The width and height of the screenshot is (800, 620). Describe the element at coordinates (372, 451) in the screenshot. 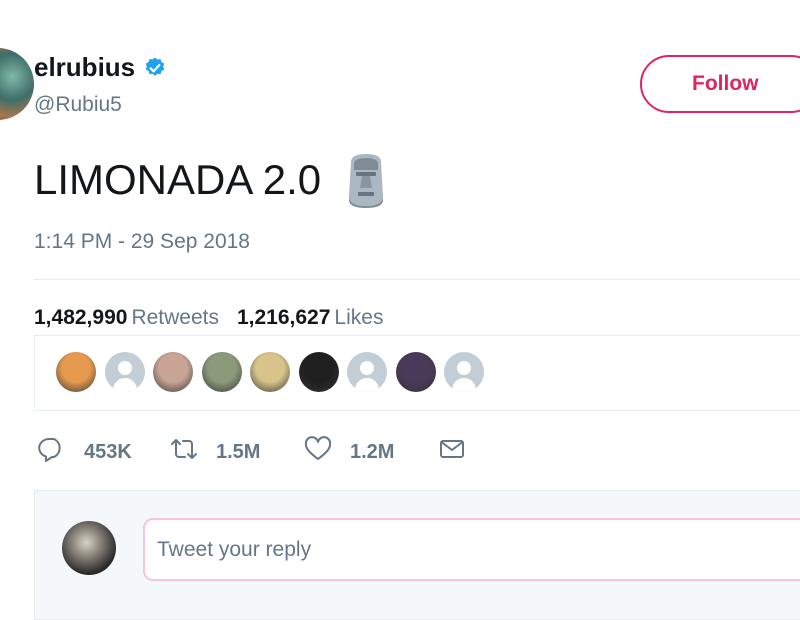

I see `like-count: 1.2M` at that location.